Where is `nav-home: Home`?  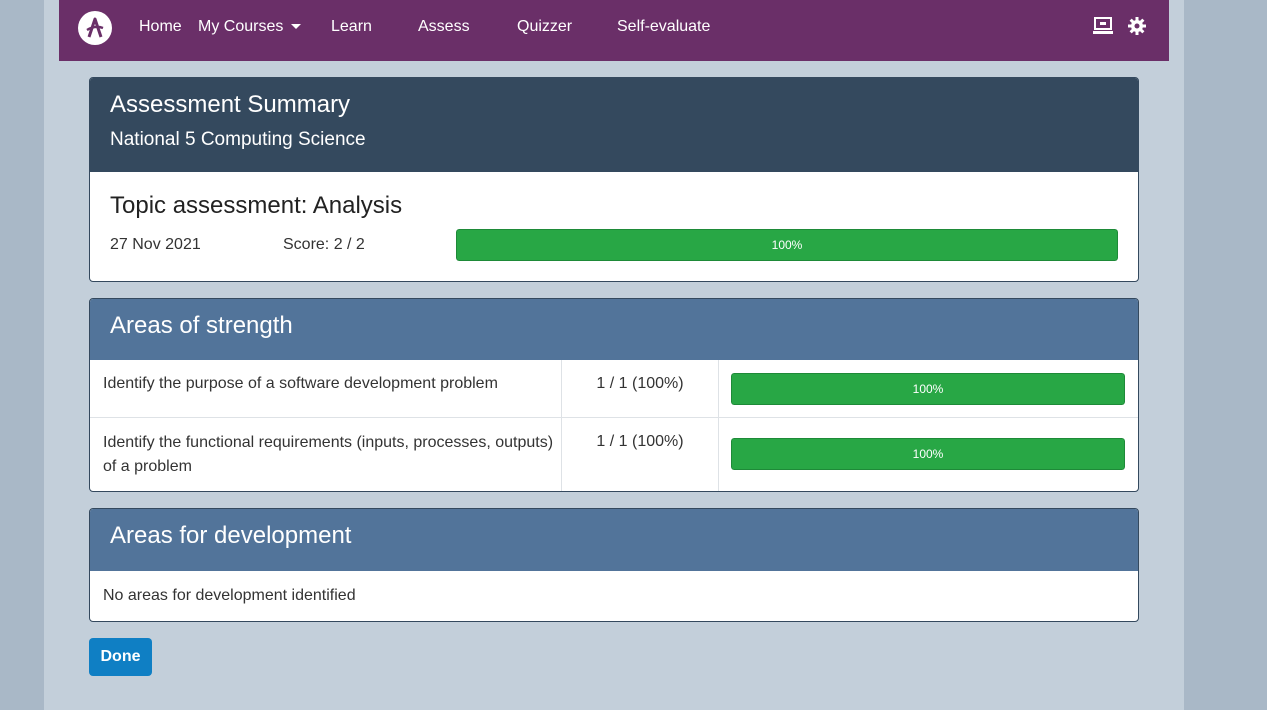
nav-home: Home is located at coordinates (160, 27).